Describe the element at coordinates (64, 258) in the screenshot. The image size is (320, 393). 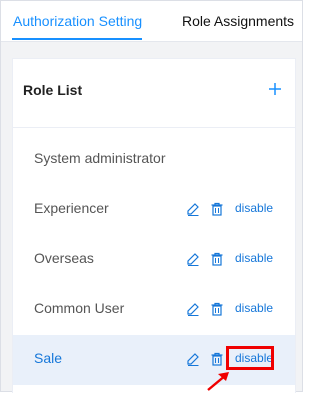
I see `role-label: Overseas` at that location.